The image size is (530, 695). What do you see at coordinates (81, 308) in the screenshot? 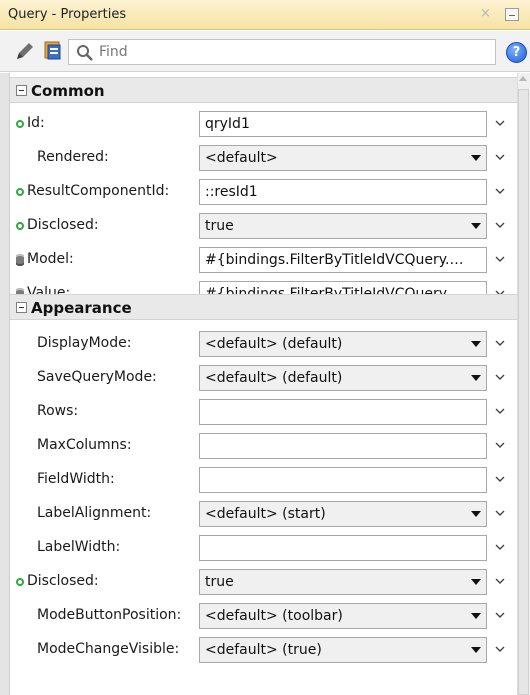
I see `section-label: Appearance` at bounding box center [81, 308].